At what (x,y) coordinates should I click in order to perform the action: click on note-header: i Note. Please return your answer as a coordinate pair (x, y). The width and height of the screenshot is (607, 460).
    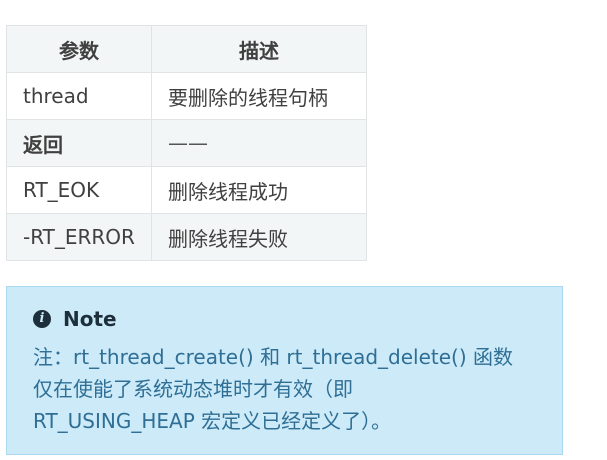
    Looking at the image, I should click on (284, 319).